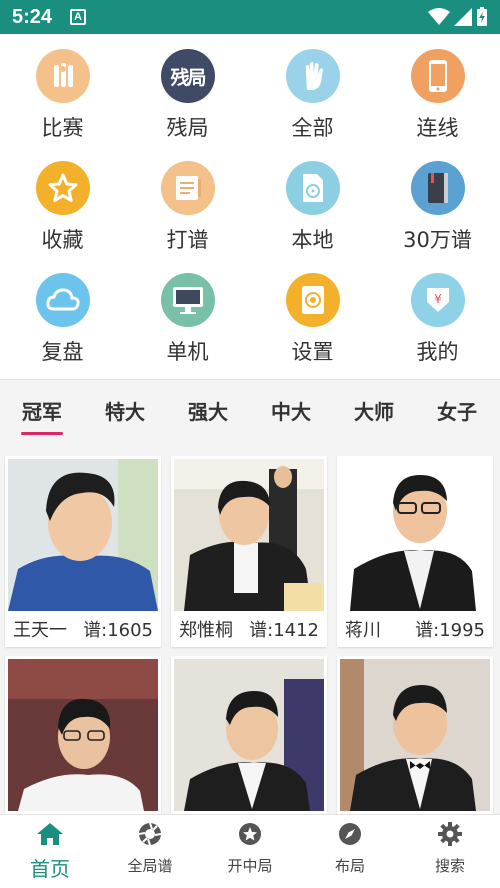 The height and width of the screenshot is (888, 500). What do you see at coordinates (62, 300) in the screenshot?
I see `cloud-icon` at bounding box center [62, 300].